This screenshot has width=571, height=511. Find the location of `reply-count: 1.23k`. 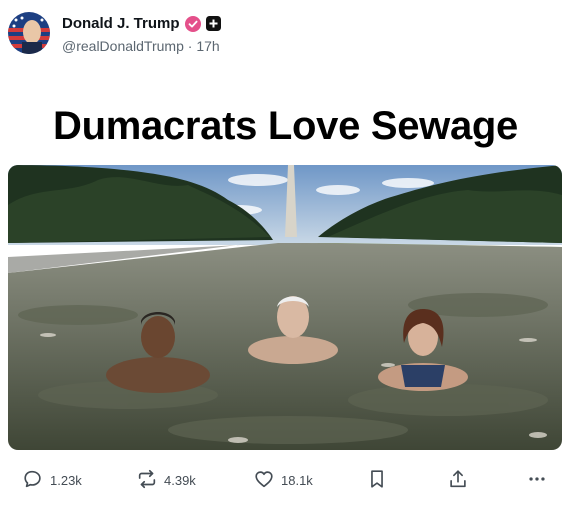

reply-count: 1.23k is located at coordinates (66, 480).